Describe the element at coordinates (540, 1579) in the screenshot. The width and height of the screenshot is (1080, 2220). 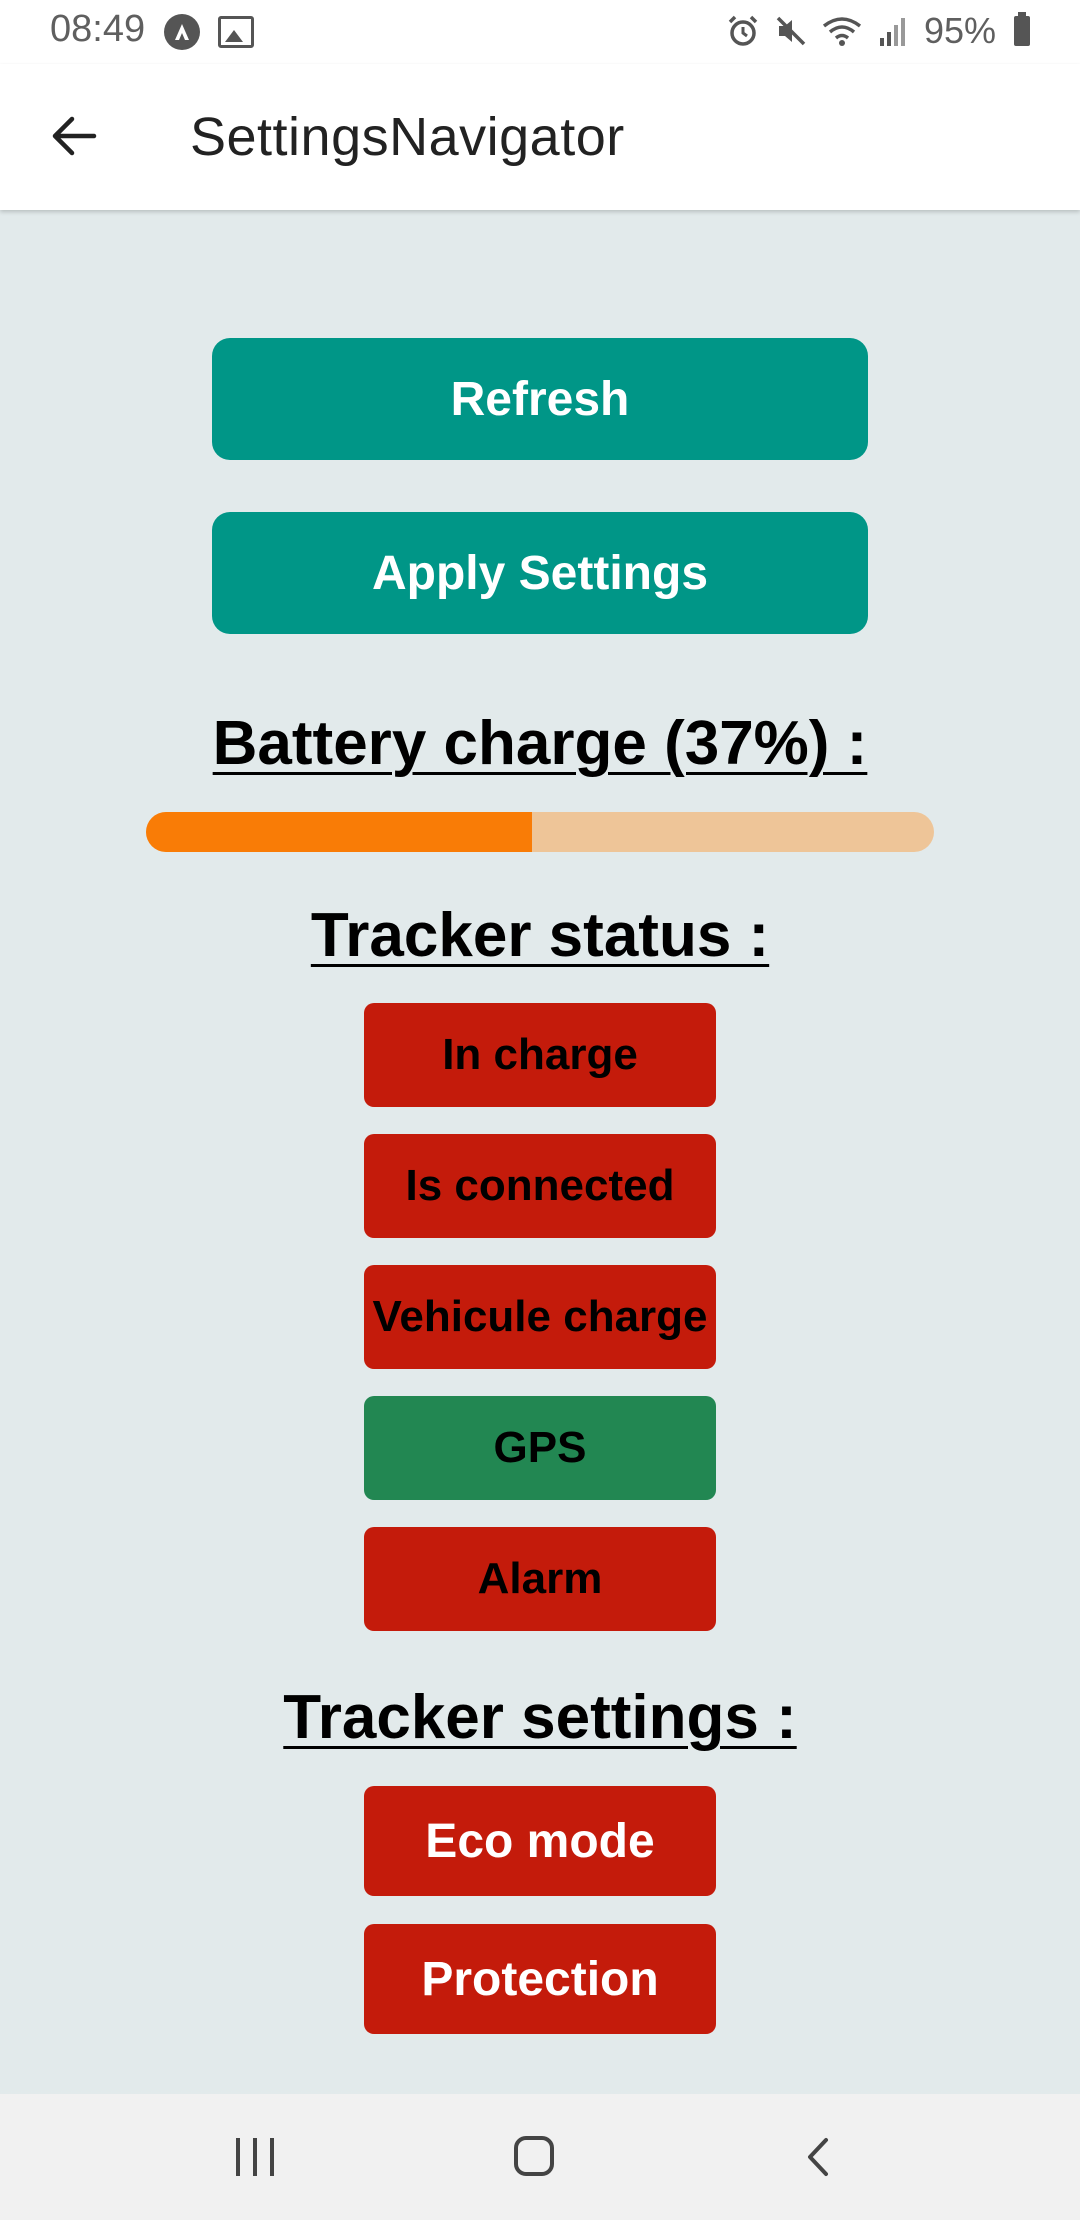
I see `status-alarm: Alarm` at that location.